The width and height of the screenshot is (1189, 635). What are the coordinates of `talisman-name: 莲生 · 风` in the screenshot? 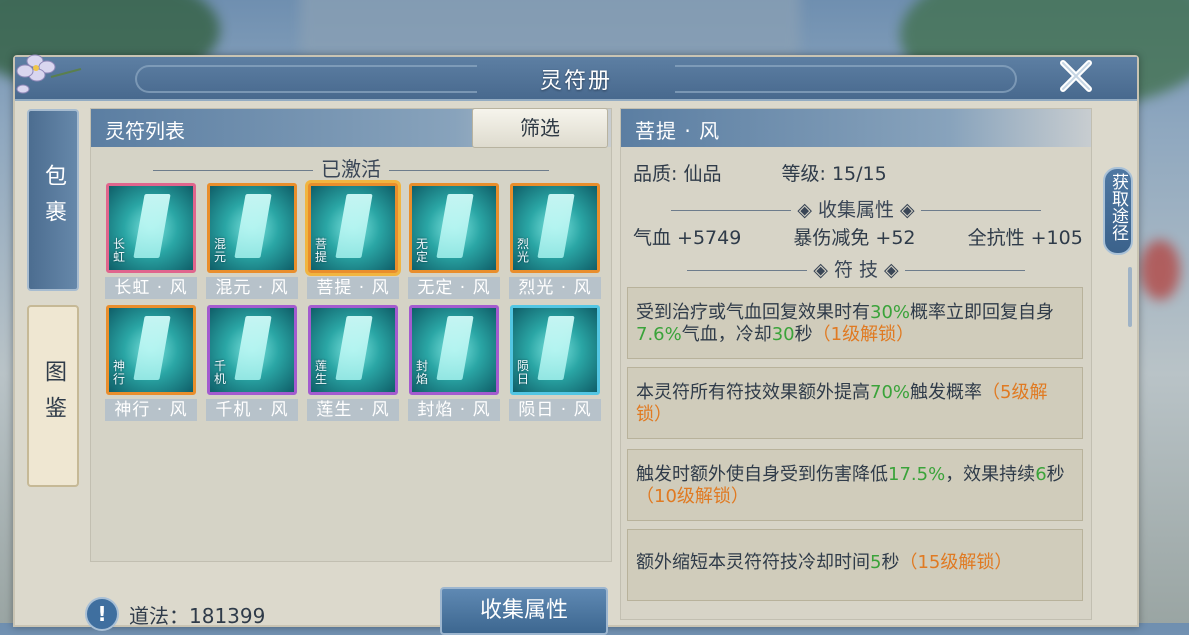 It's located at (353, 410).